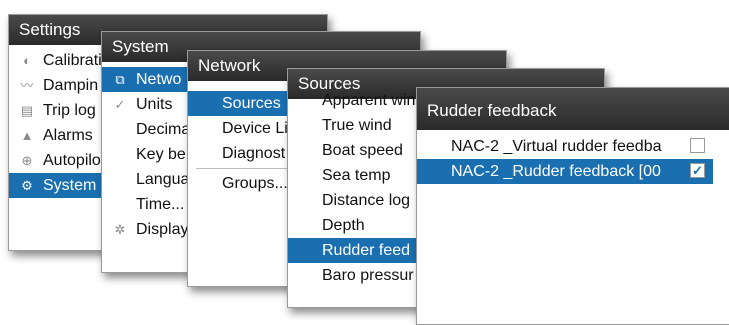 The height and width of the screenshot is (325, 729). I want to click on autopilot-icon: ⊕, so click(27, 160).